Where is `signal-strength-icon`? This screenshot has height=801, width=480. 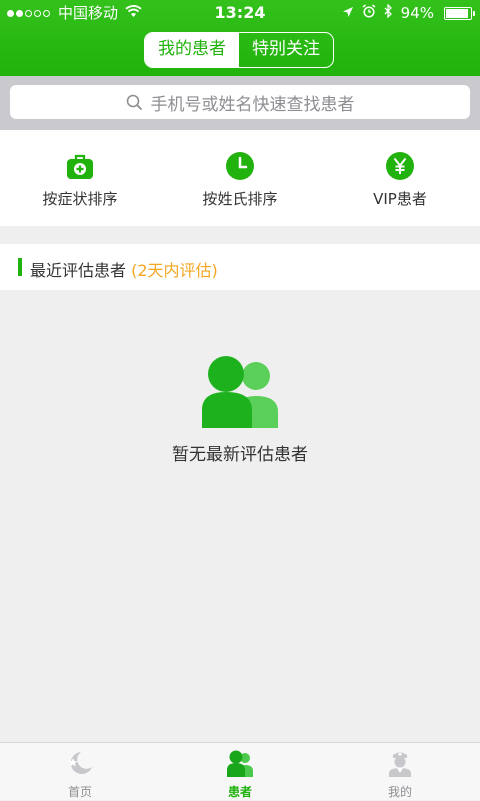 signal-strength-icon is located at coordinates (29, 13).